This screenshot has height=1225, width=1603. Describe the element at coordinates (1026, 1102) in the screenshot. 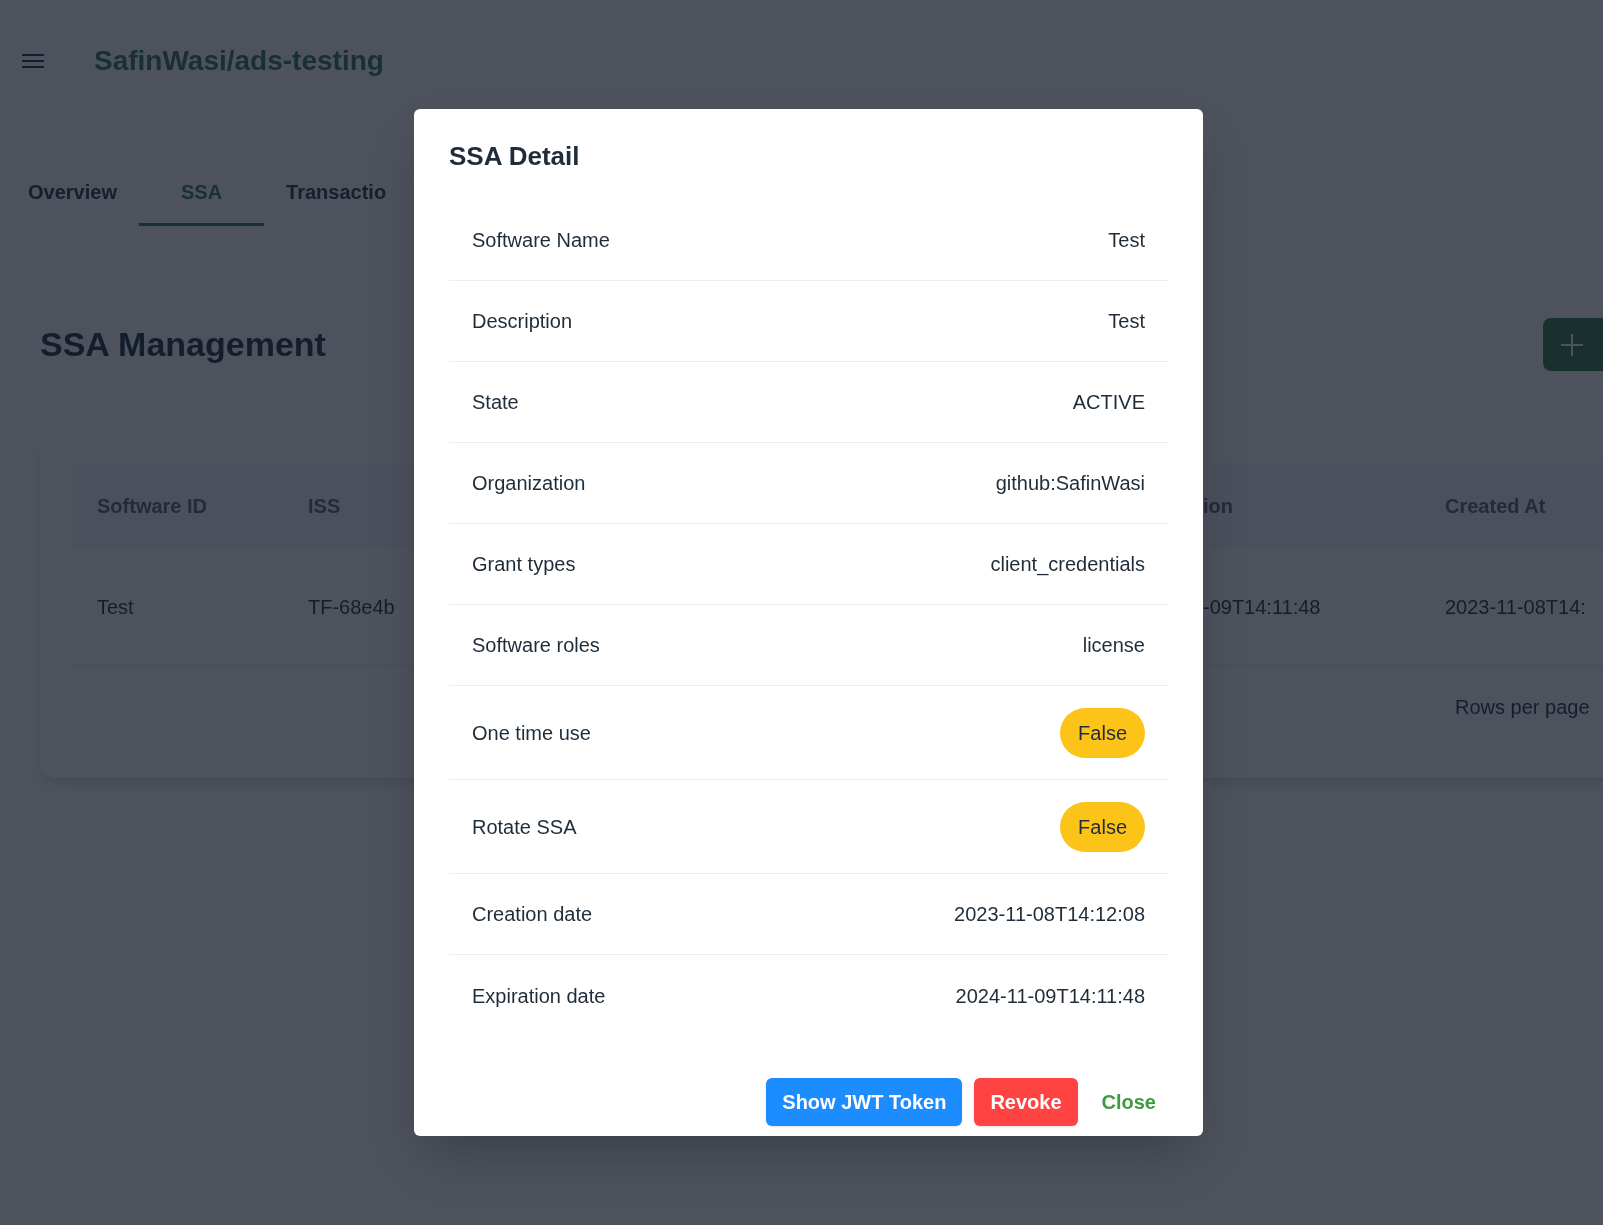

I see `revoke-button: Revoke` at that location.